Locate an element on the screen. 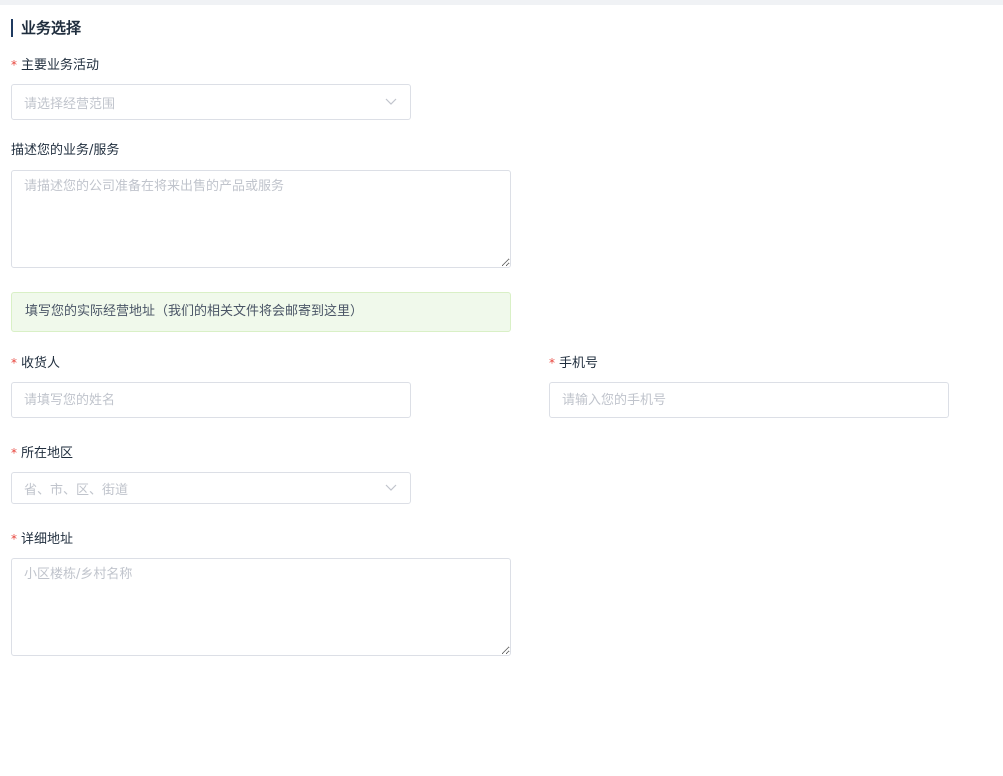  receiver-input is located at coordinates (211, 400).